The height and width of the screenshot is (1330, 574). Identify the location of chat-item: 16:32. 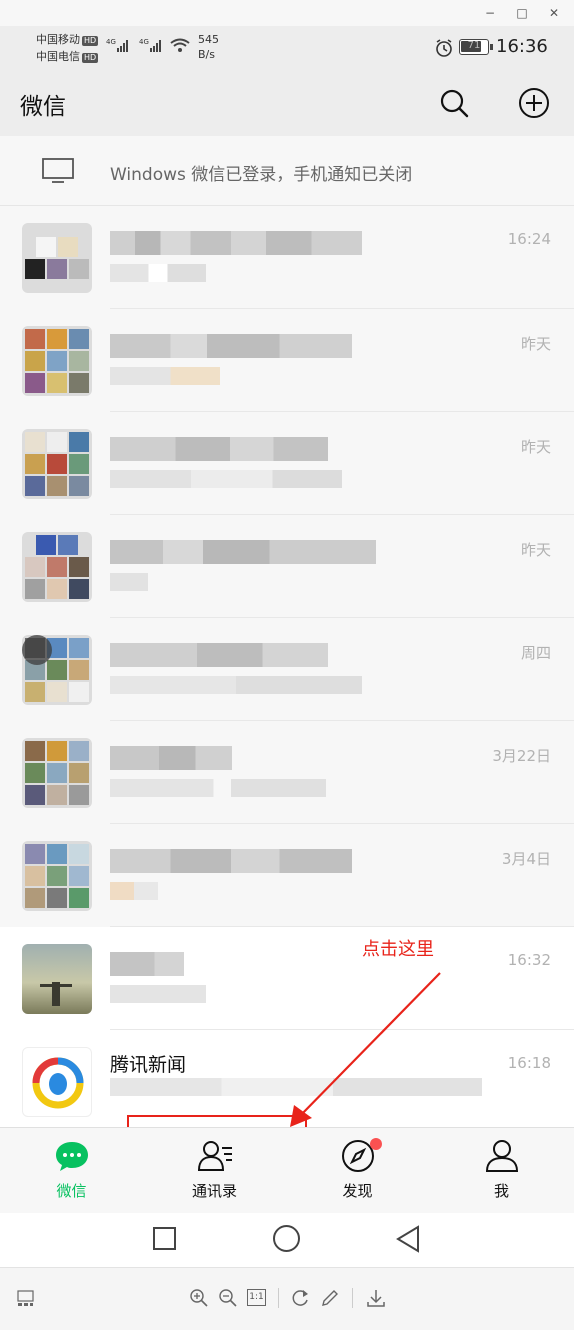
(287, 978).